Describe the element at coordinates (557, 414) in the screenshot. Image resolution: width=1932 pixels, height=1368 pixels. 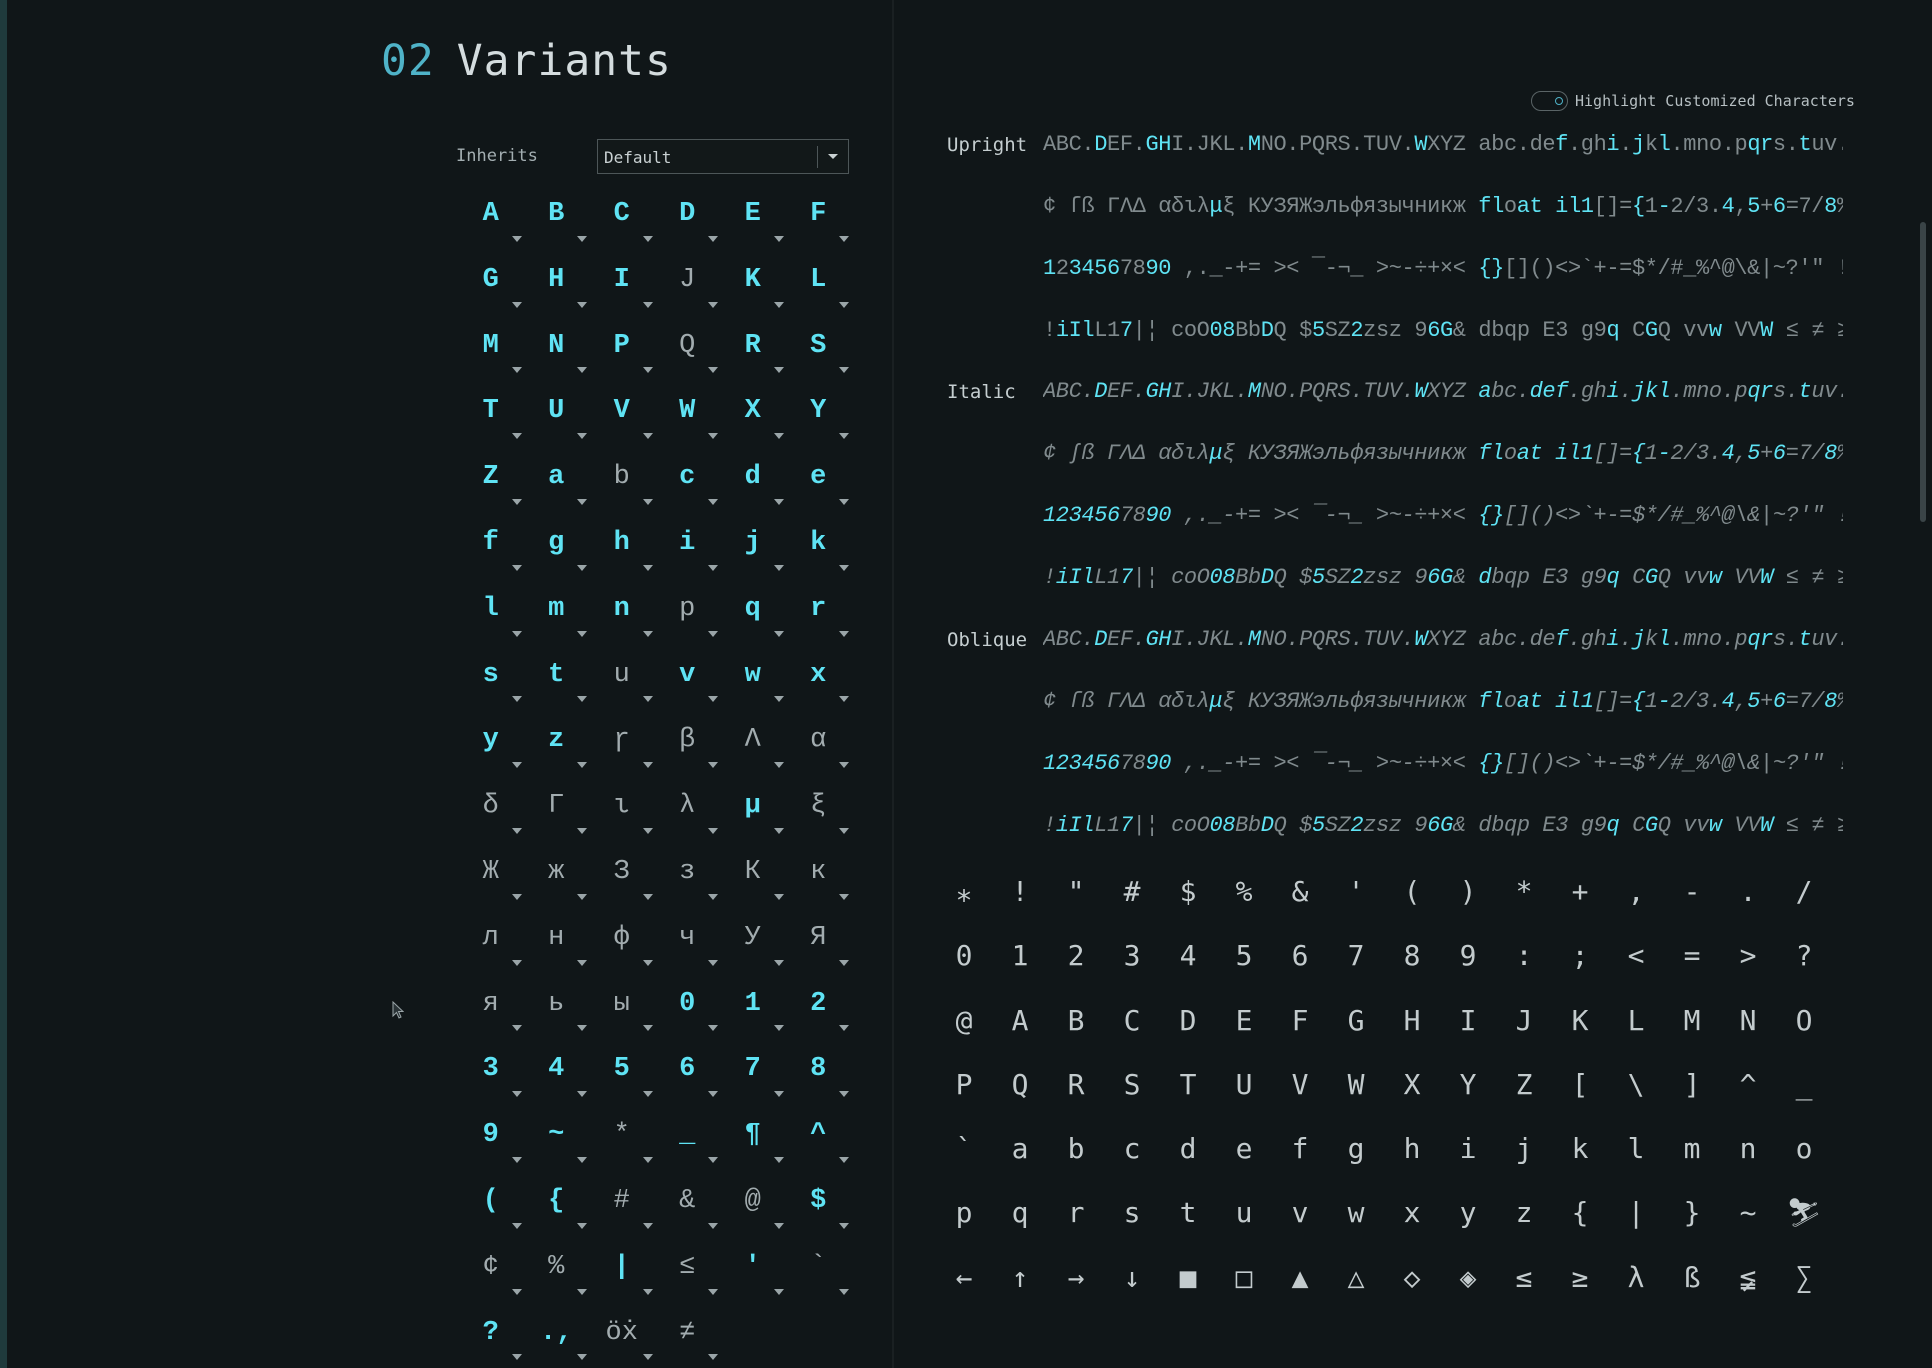
I see `variant-cell: U` at that location.